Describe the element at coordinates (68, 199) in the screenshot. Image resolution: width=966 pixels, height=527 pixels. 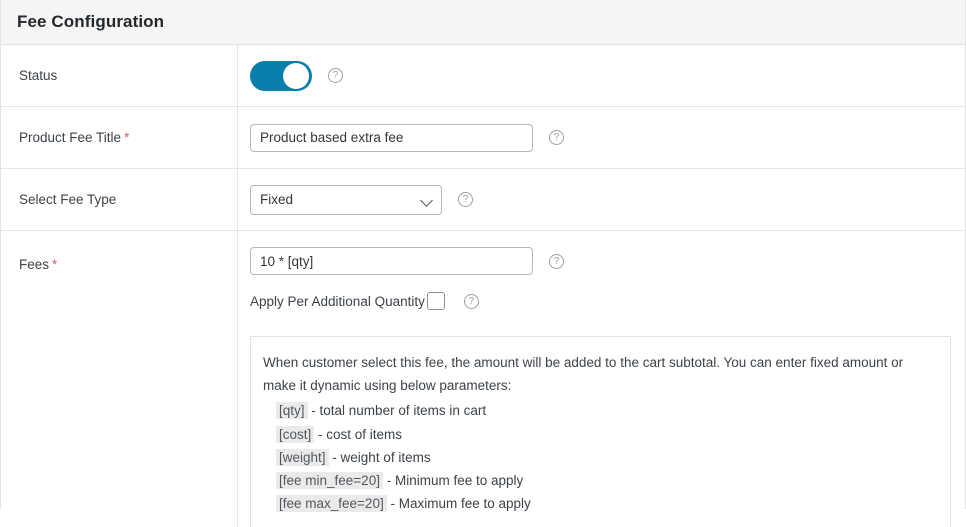
I see `select-fee-type-label: Select Fee Type` at that location.